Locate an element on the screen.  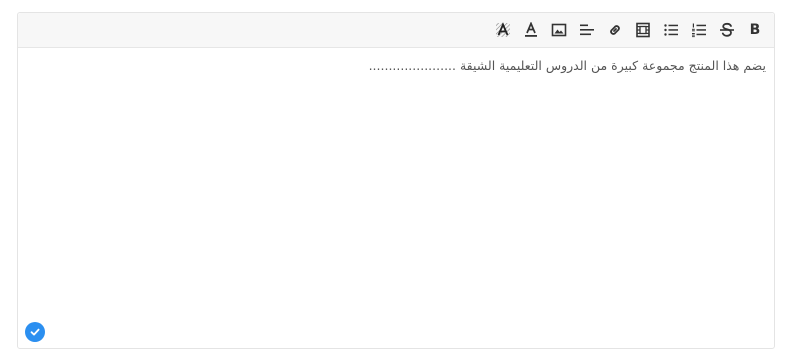
video-icon is located at coordinates (643, 30).